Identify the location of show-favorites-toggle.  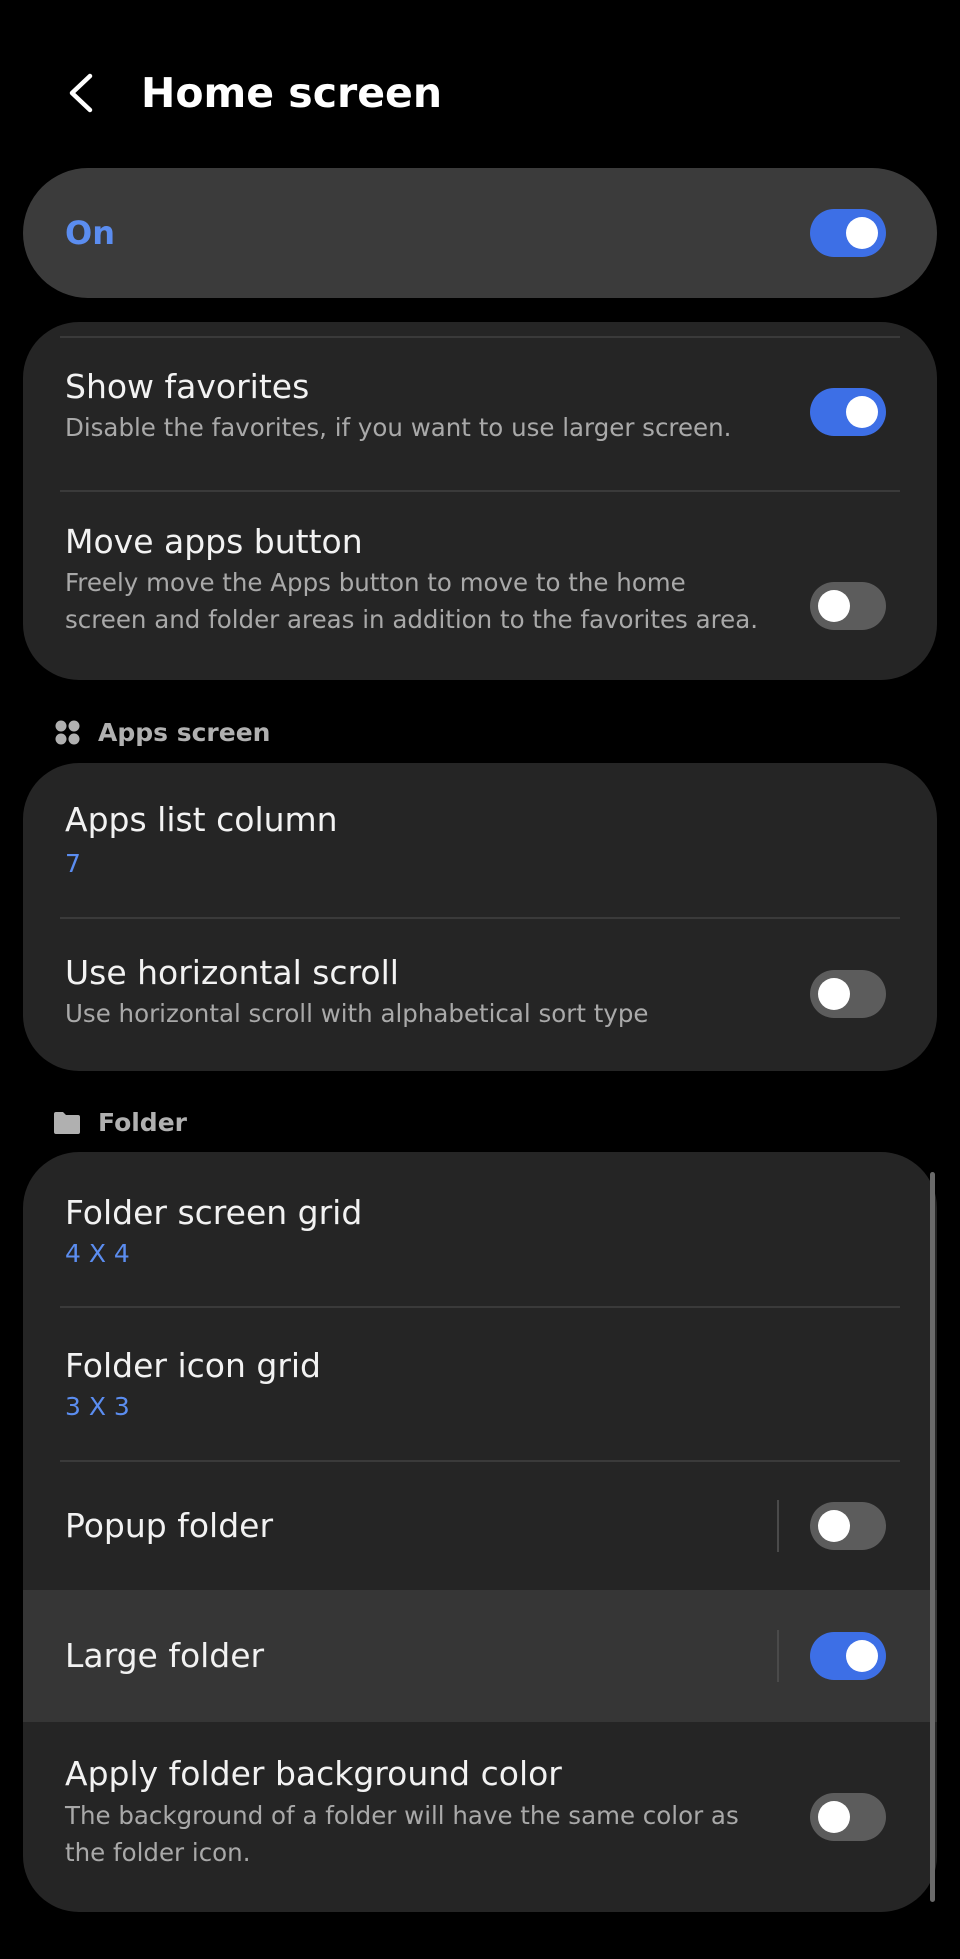
(848, 412).